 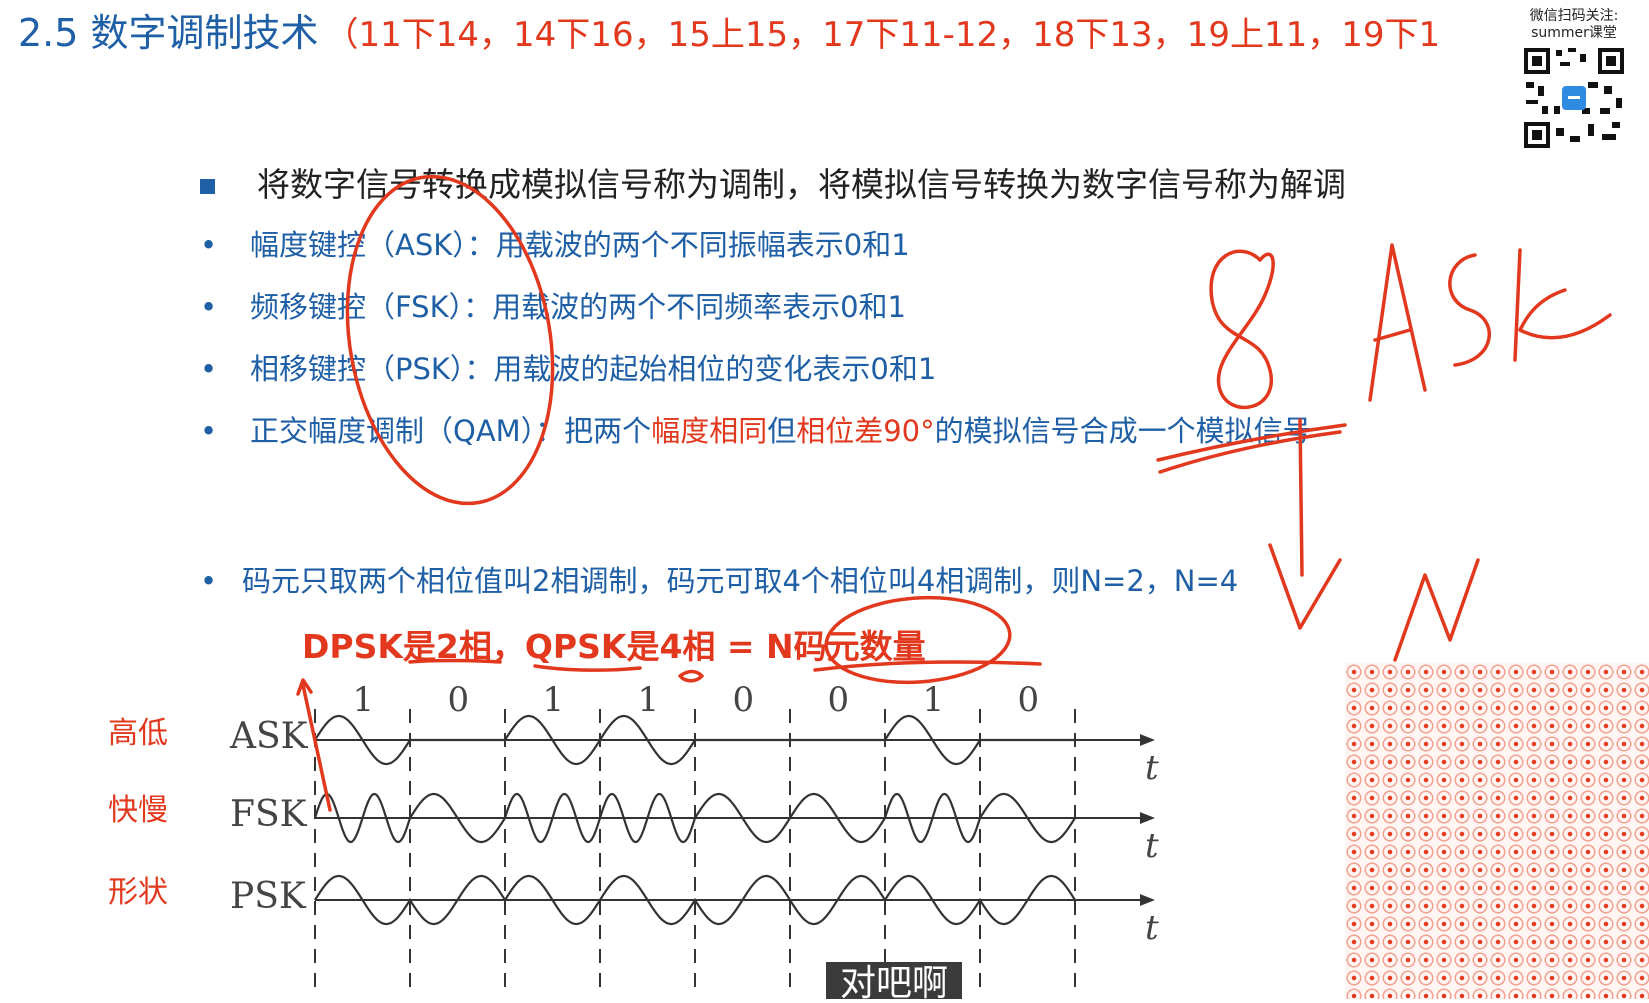 What do you see at coordinates (578, 307) in the screenshot?
I see `bullet-fsk-text: 频移键控（FSK）：用载波的两个不同频率表示0和1` at bounding box center [578, 307].